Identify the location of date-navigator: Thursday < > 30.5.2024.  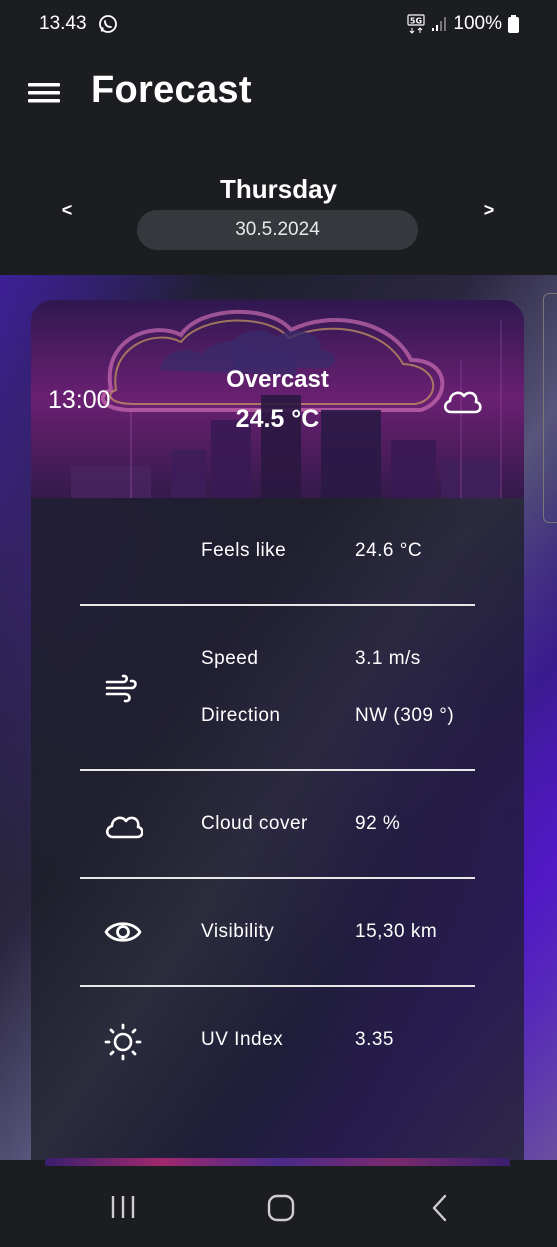
(278, 215).